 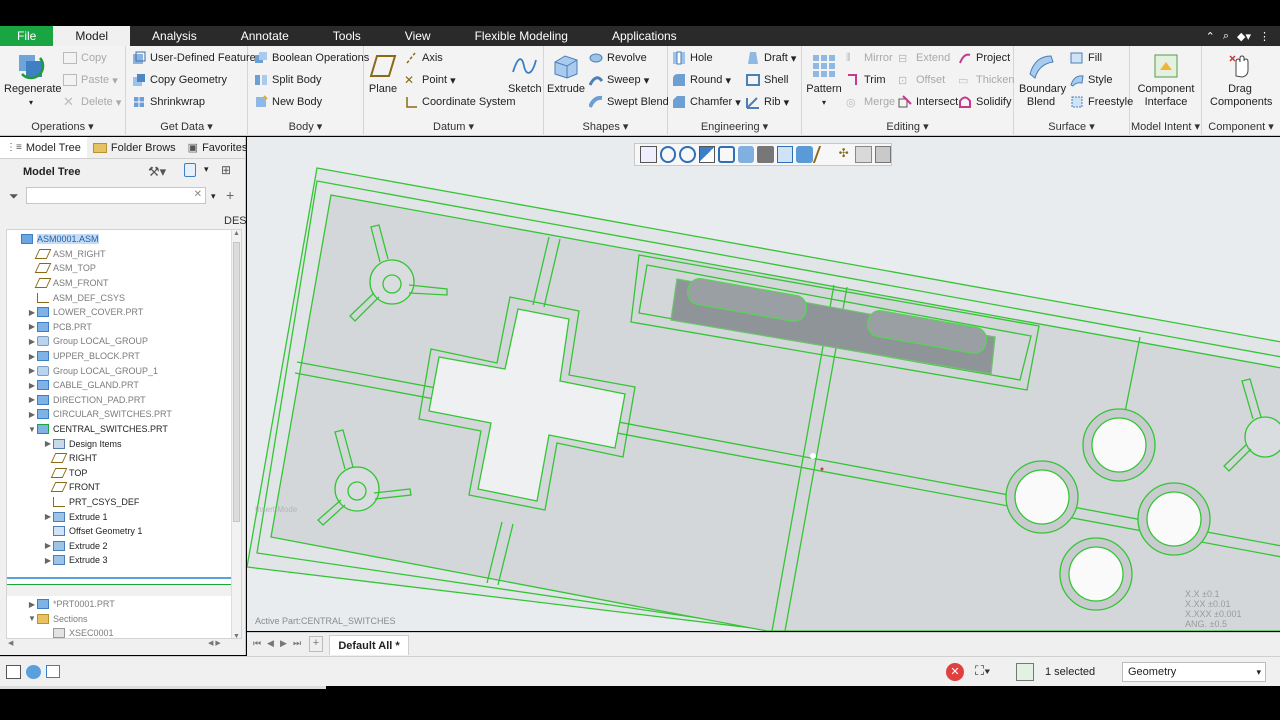 What do you see at coordinates (1241, 126) in the screenshot?
I see `component-group-label: Component ▾` at bounding box center [1241, 126].